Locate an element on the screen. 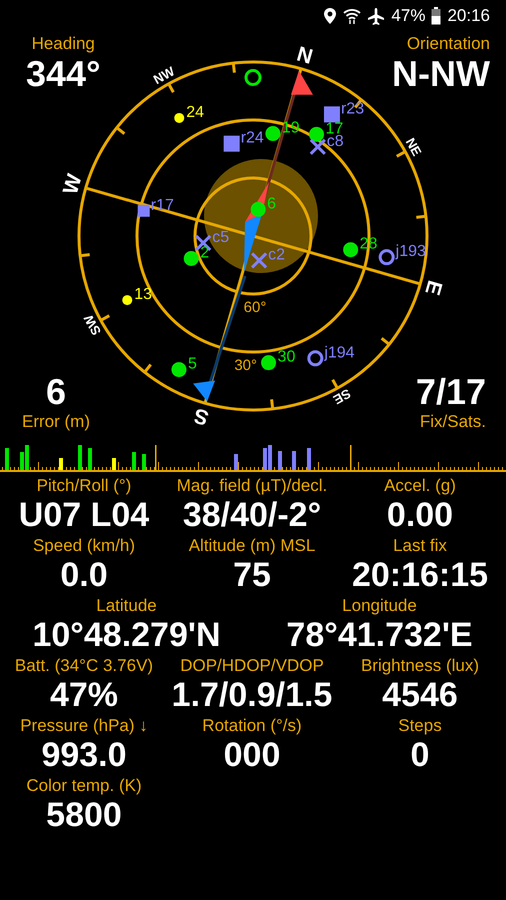 This screenshot has width=506, height=900. reading-label: Pitch/Roll (°) is located at coordinates (84, 486).